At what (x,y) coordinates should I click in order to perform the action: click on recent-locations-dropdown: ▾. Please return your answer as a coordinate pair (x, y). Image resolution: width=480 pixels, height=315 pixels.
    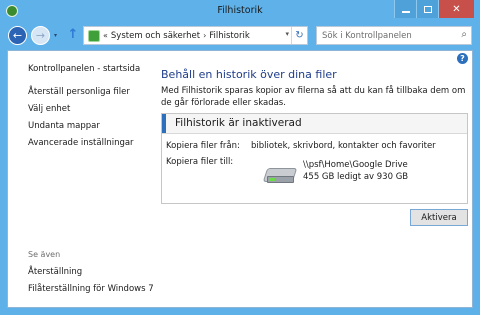
    Looking at the image, I should click on (55, 35).